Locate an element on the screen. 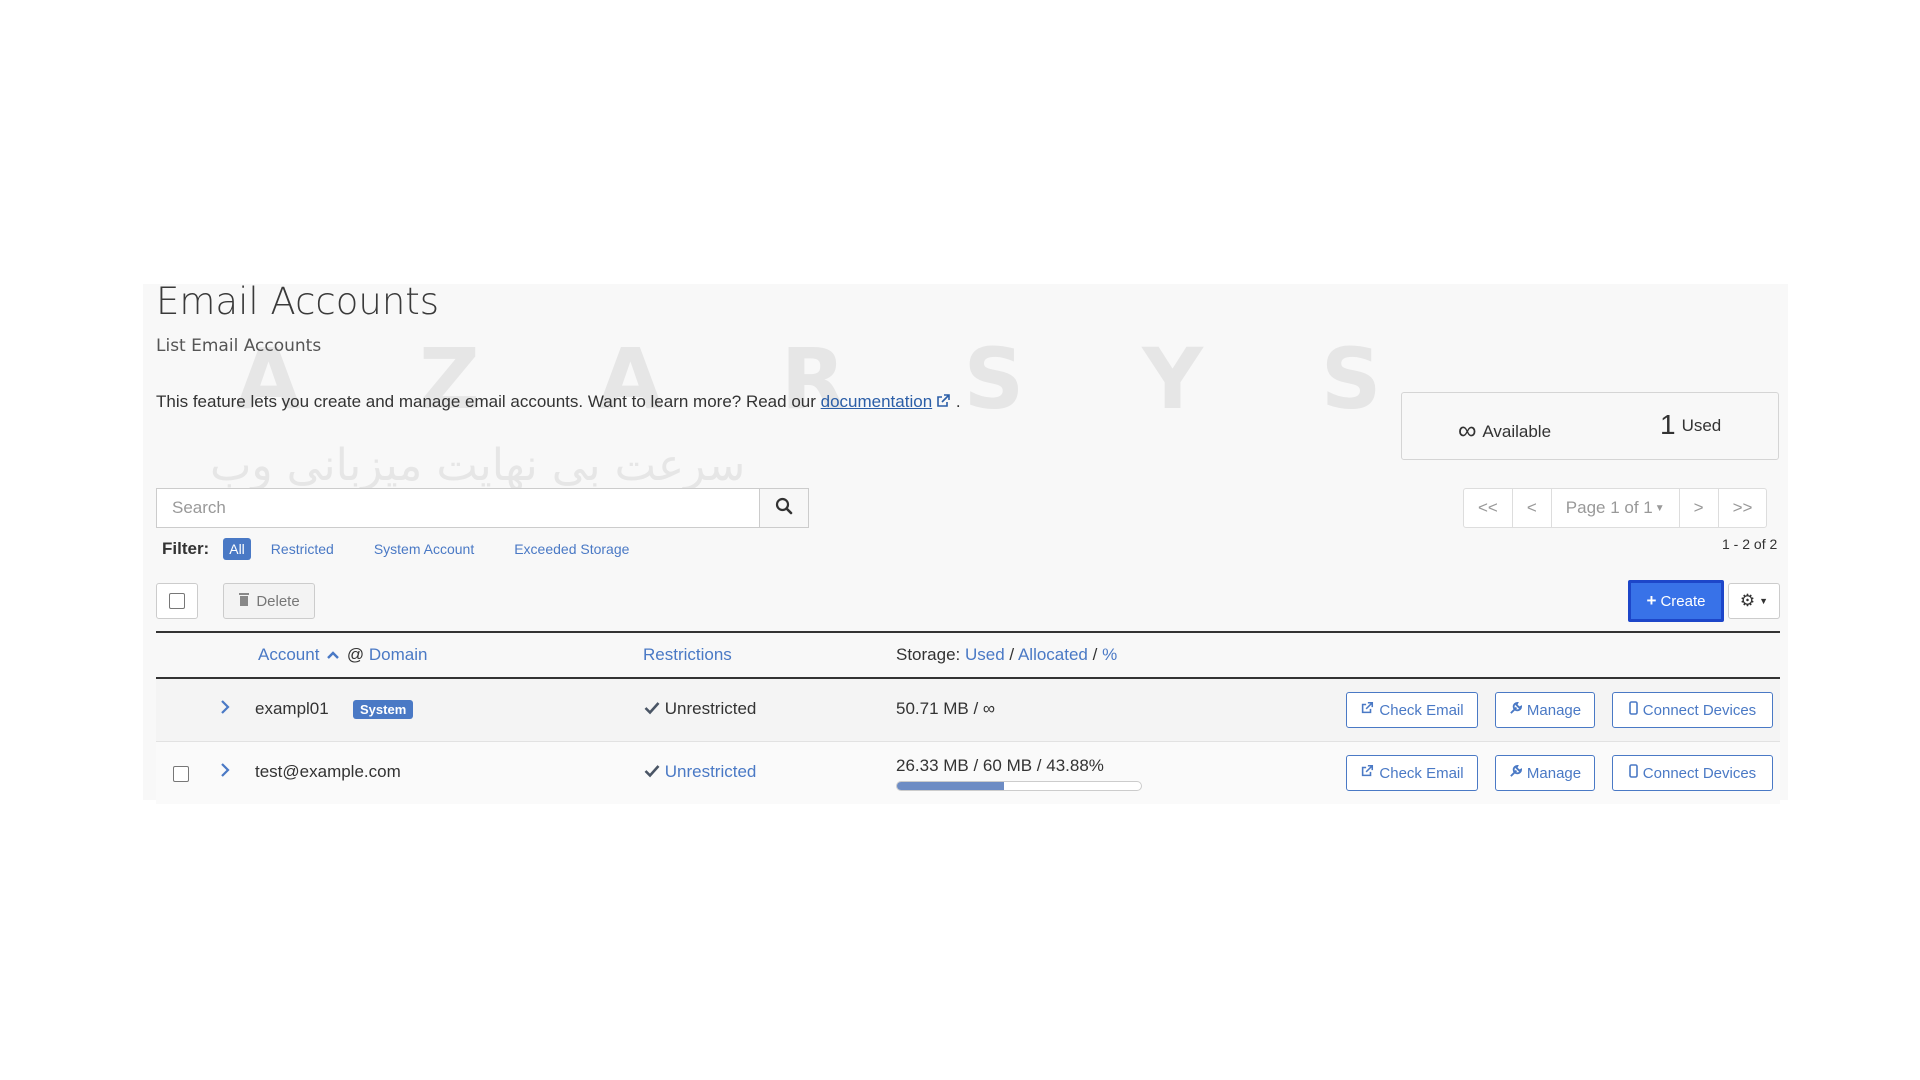  create-button: + Create is located at coordinates (1676, 601).